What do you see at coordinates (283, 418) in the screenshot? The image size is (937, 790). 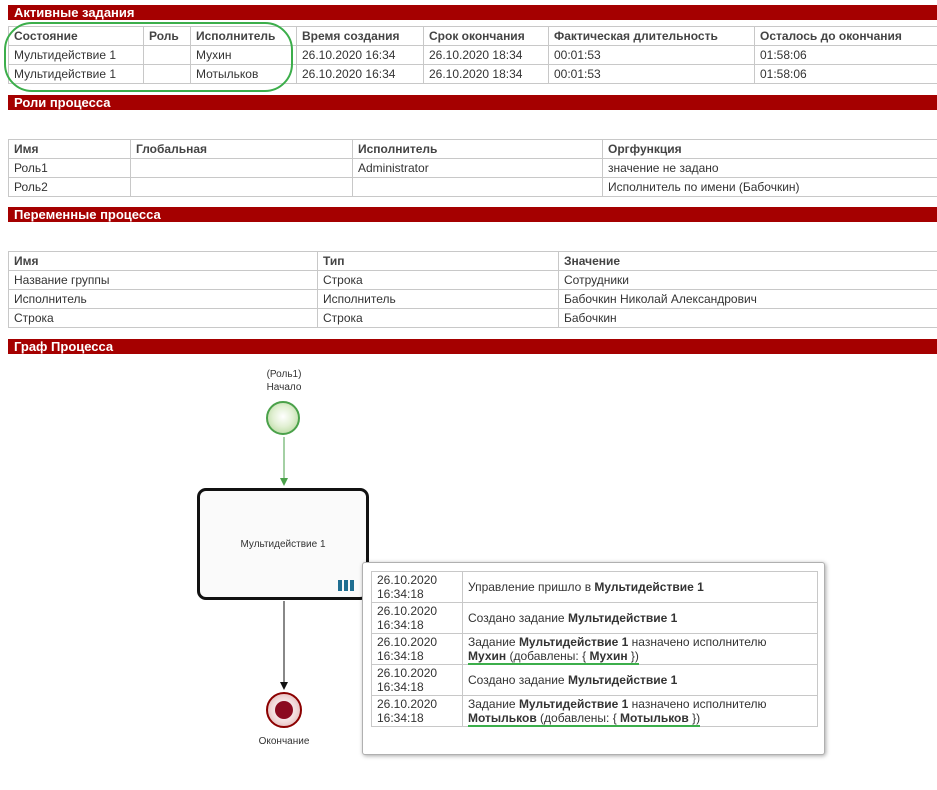 I see `start-event-icon` at bounding box center [283, 418].